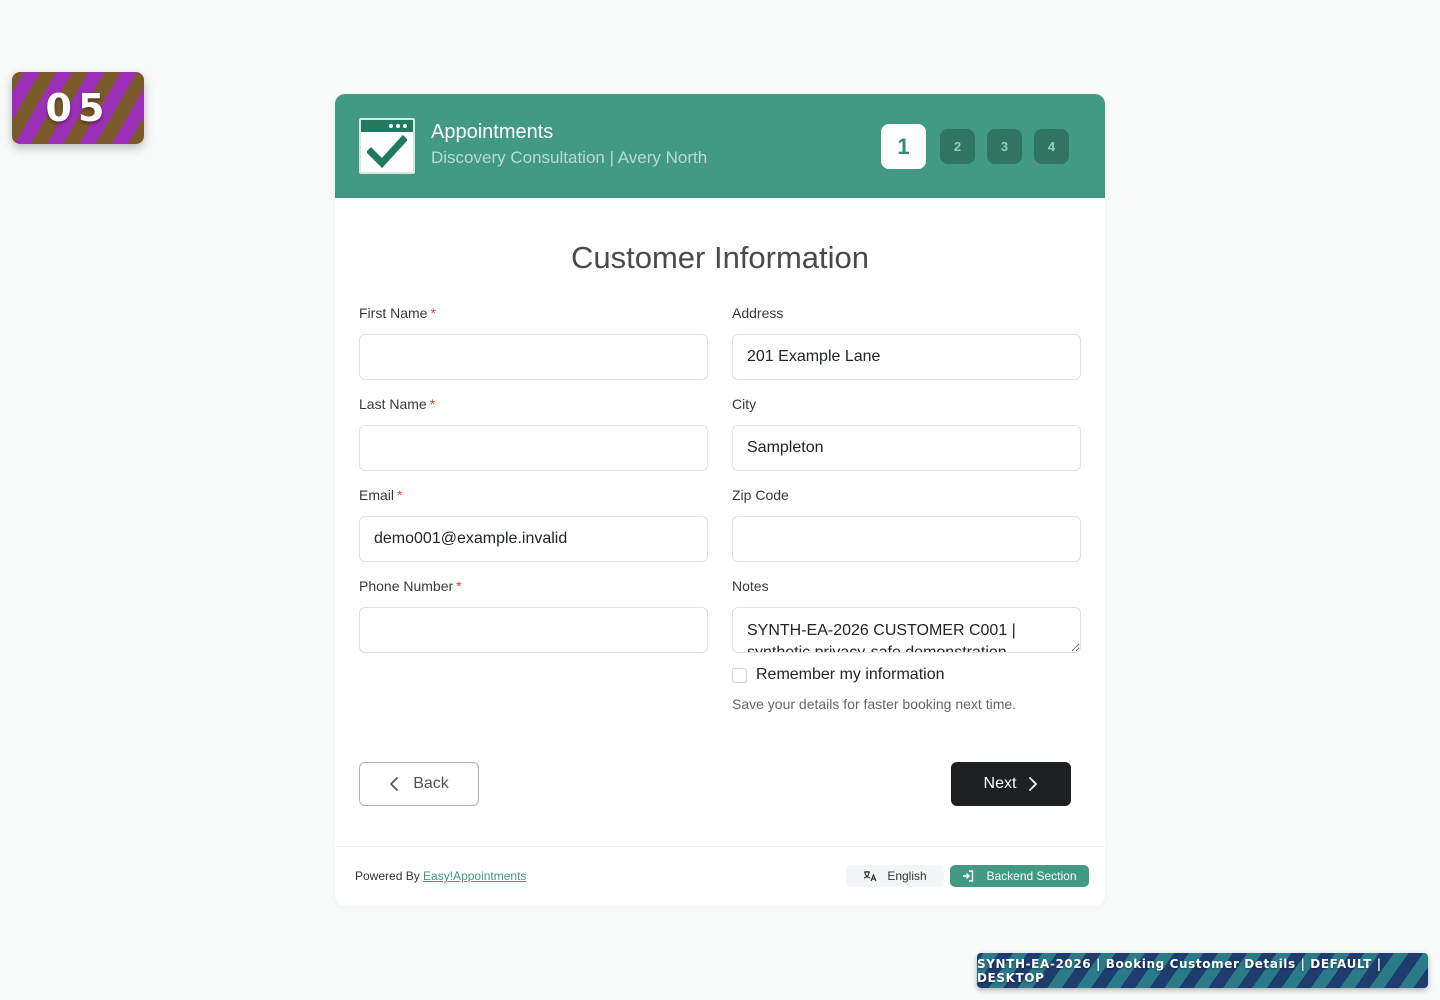 The height and width of the screenshot is (1000, 1440). I want to click on badge-number: 05, so click(78, 108).